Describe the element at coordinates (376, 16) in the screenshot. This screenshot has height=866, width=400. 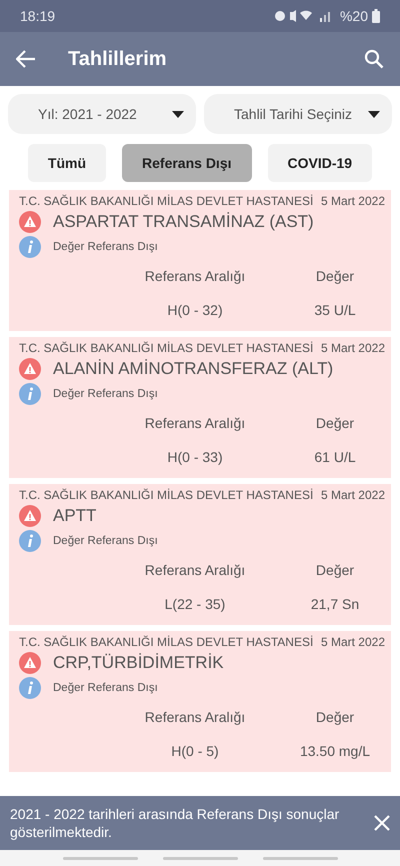
I see `battery-icon` at that location.